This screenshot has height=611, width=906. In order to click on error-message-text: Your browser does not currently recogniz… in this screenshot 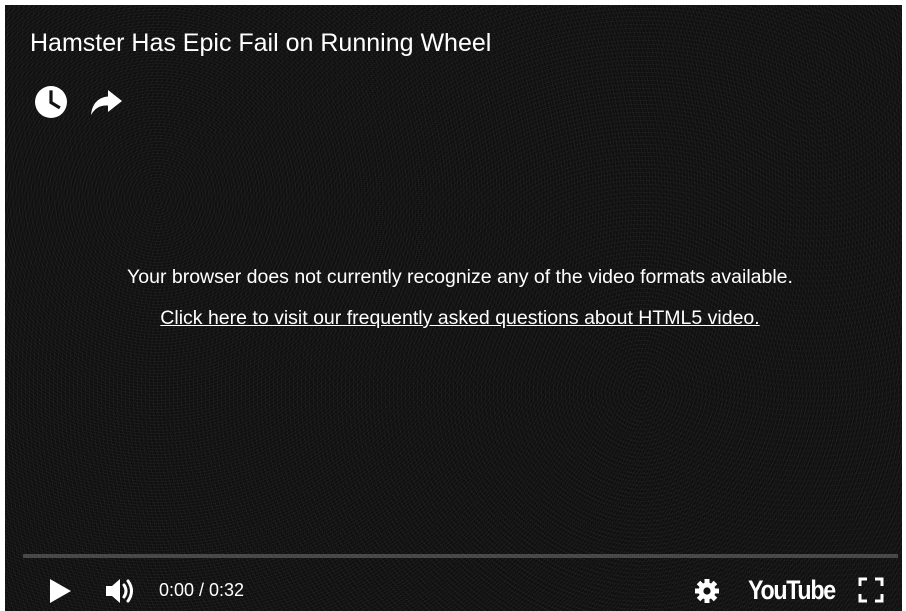, I will do `click(460, 277)`.